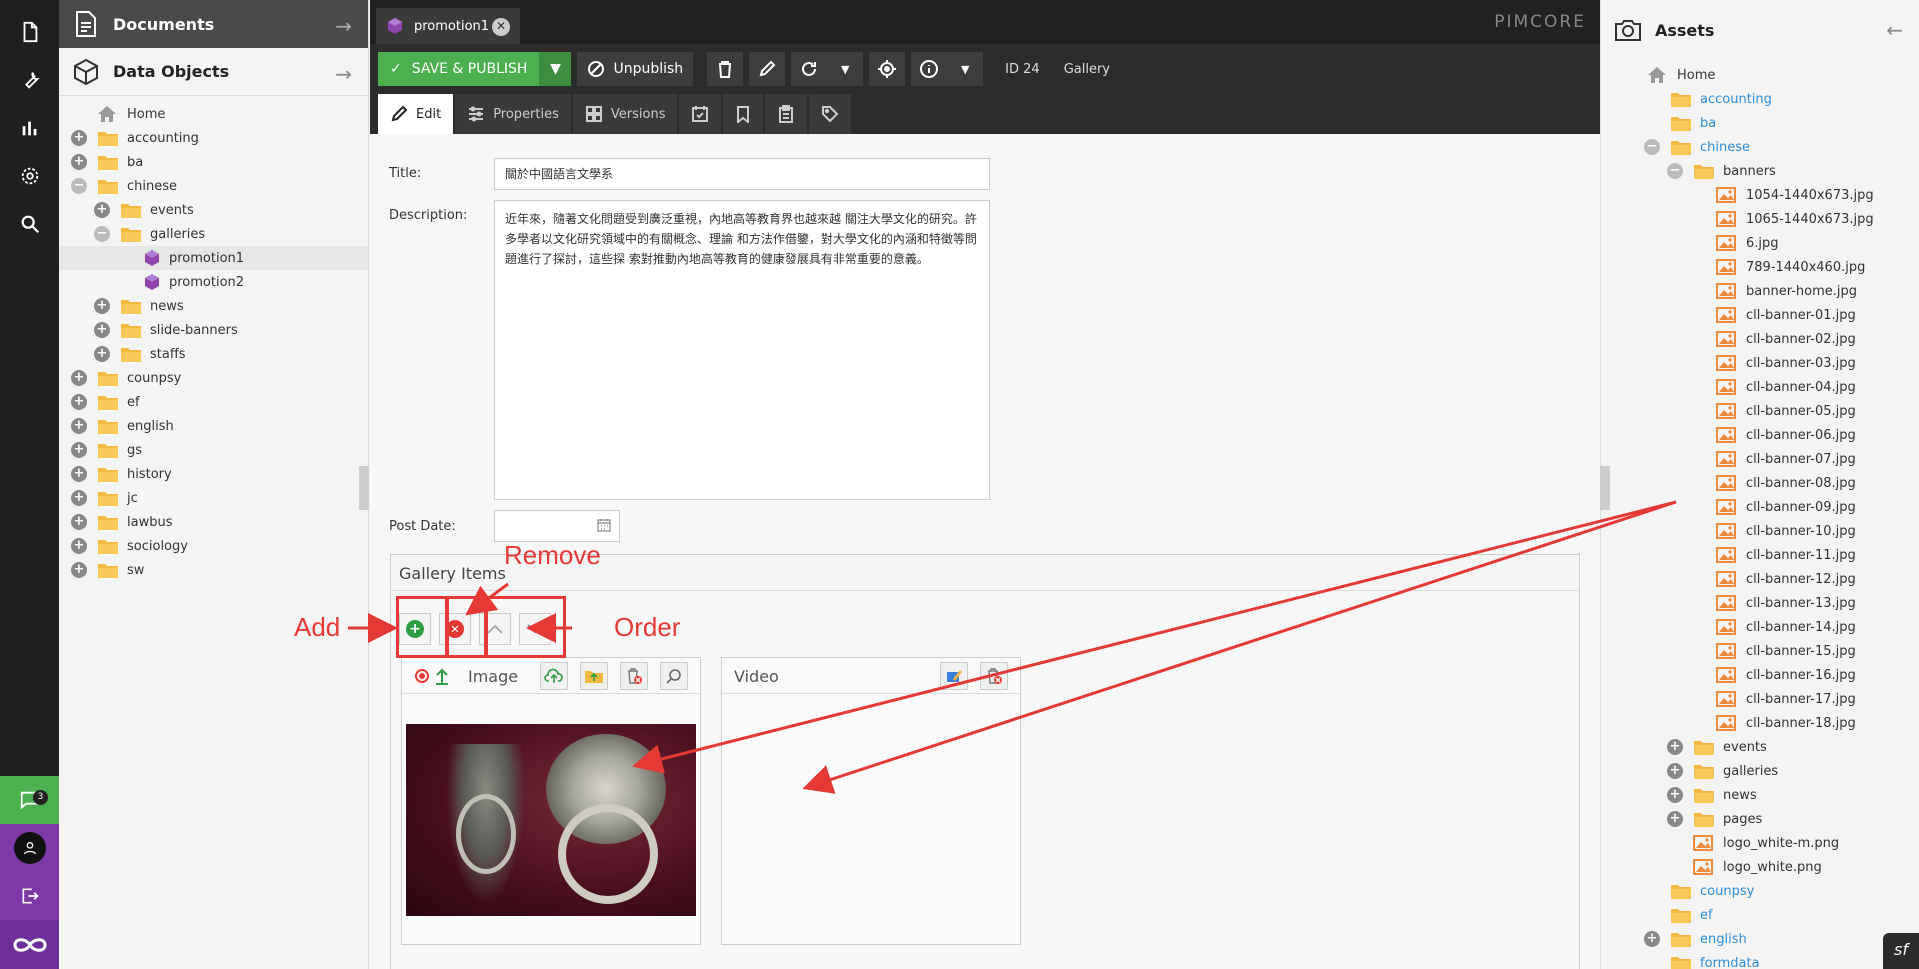  I want to click on tree-item-cll-banner-03-jpg: cll-banner-03.jpg, so click(1760, 363).